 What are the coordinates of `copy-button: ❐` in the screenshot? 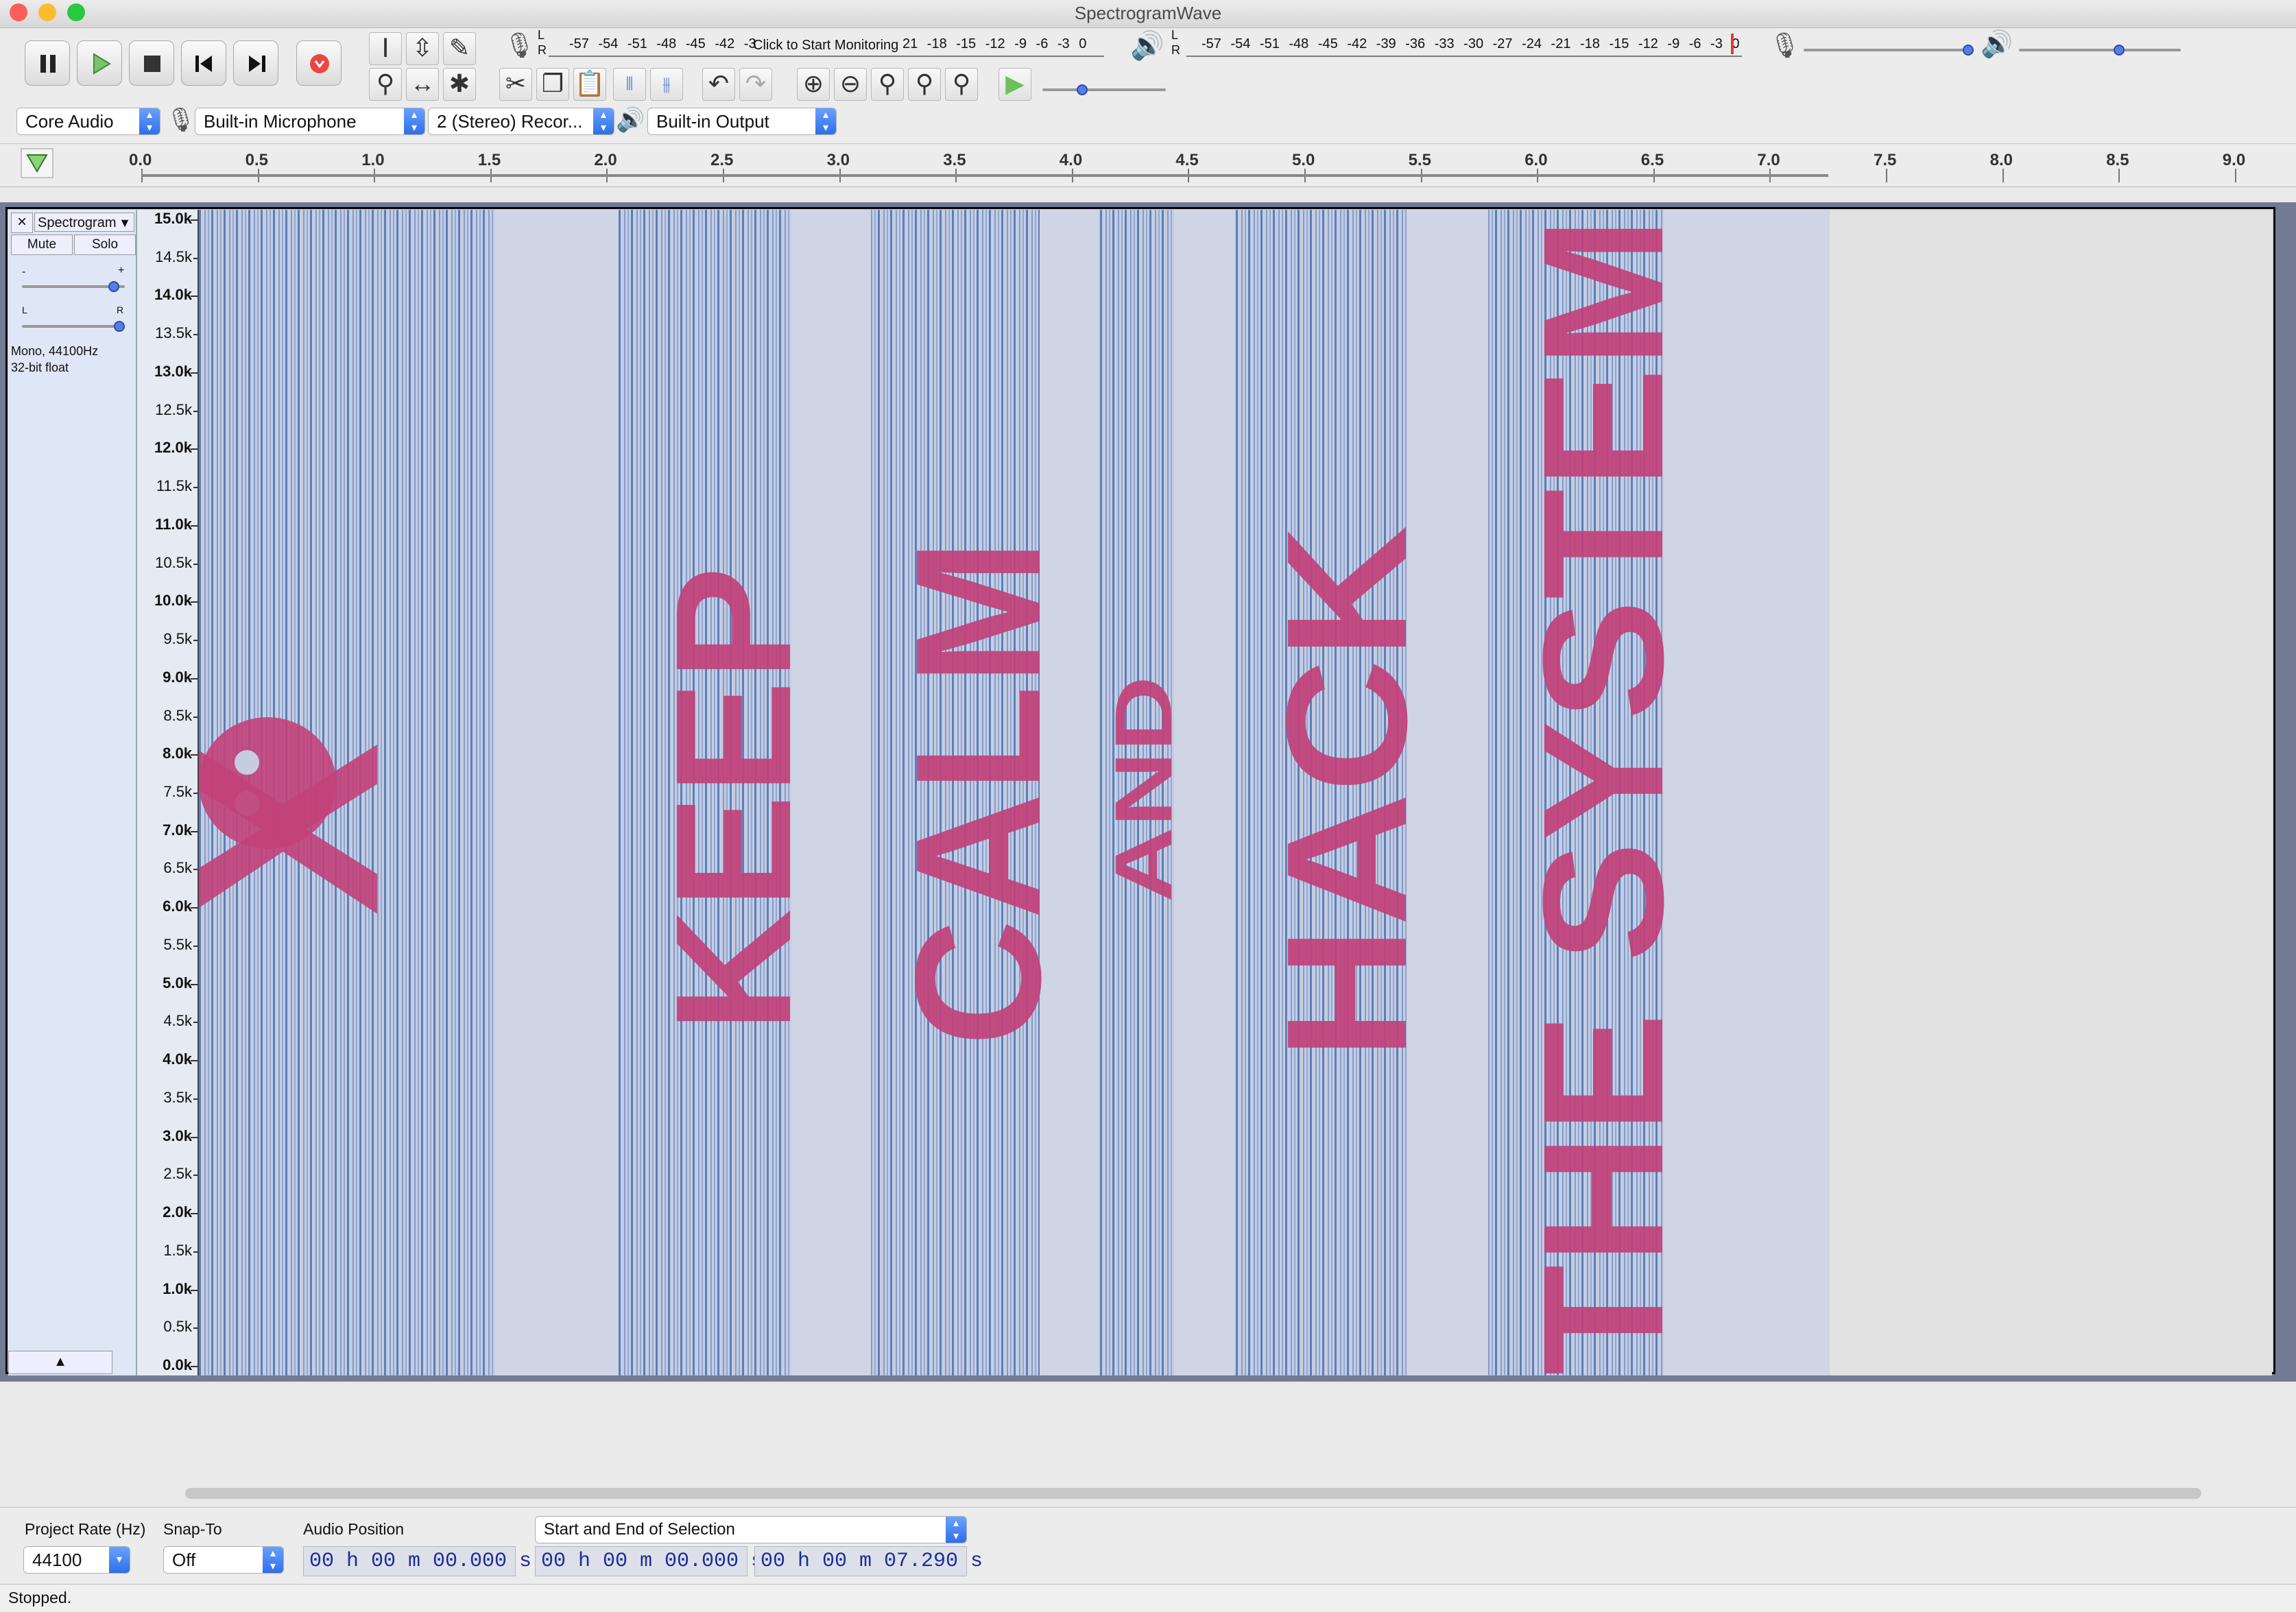 It's located at (552, 84).